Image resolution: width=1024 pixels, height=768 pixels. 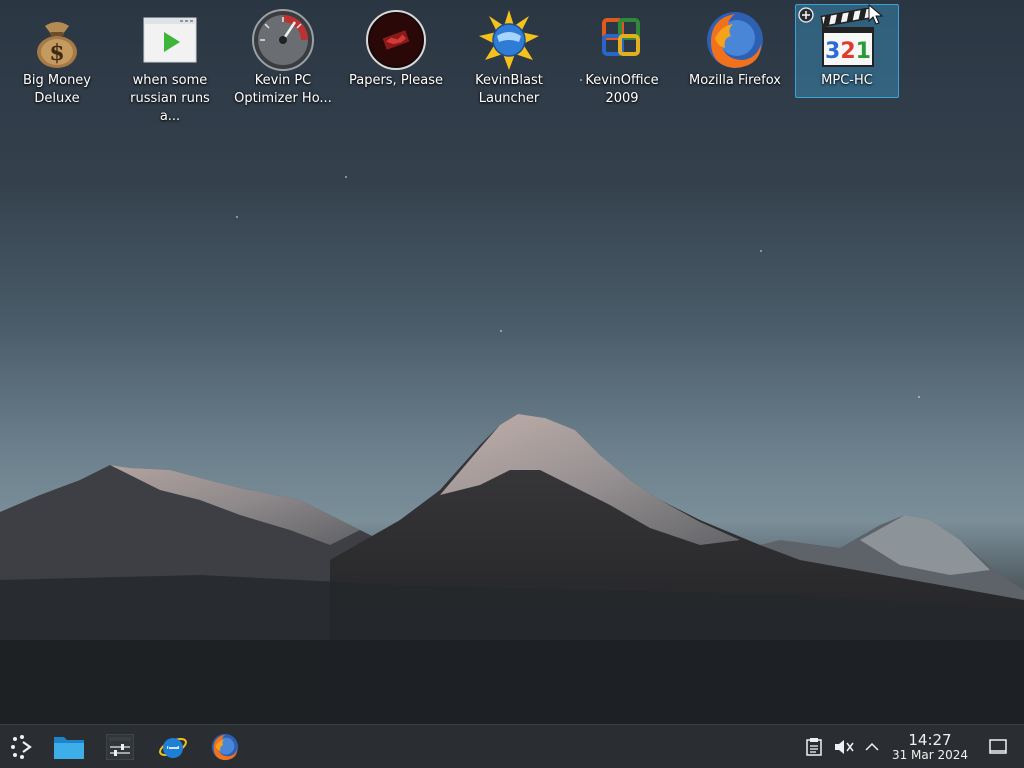 I want to click on application-launcher-button, so click(x=22, y=747).